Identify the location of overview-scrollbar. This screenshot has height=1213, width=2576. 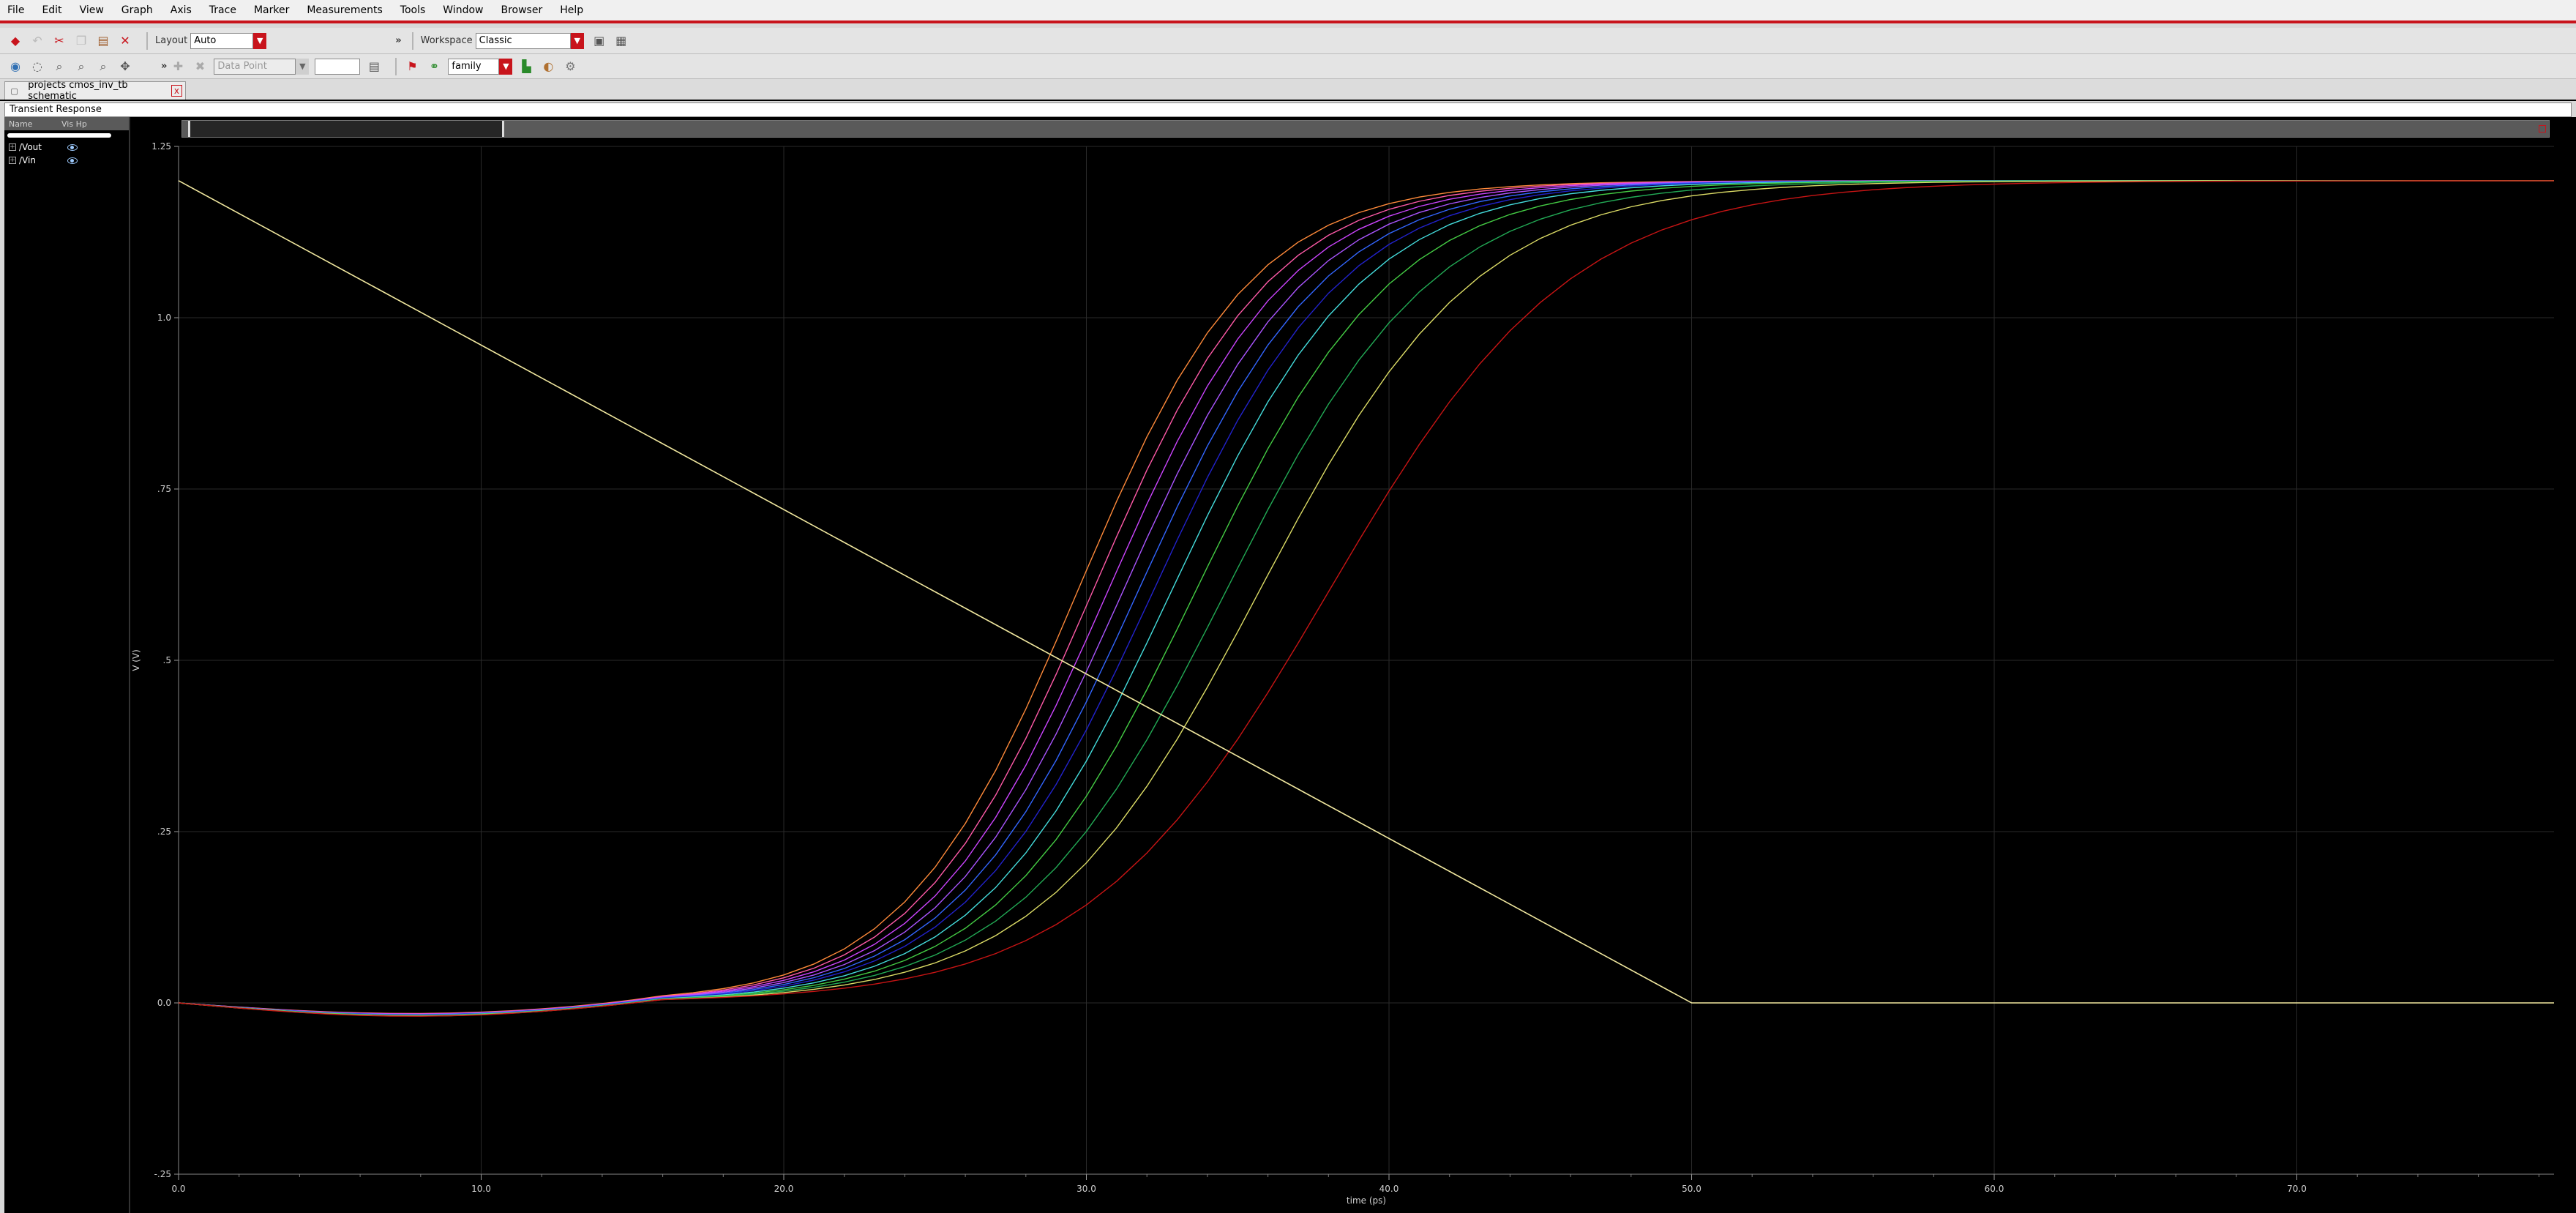
(1365, 129).